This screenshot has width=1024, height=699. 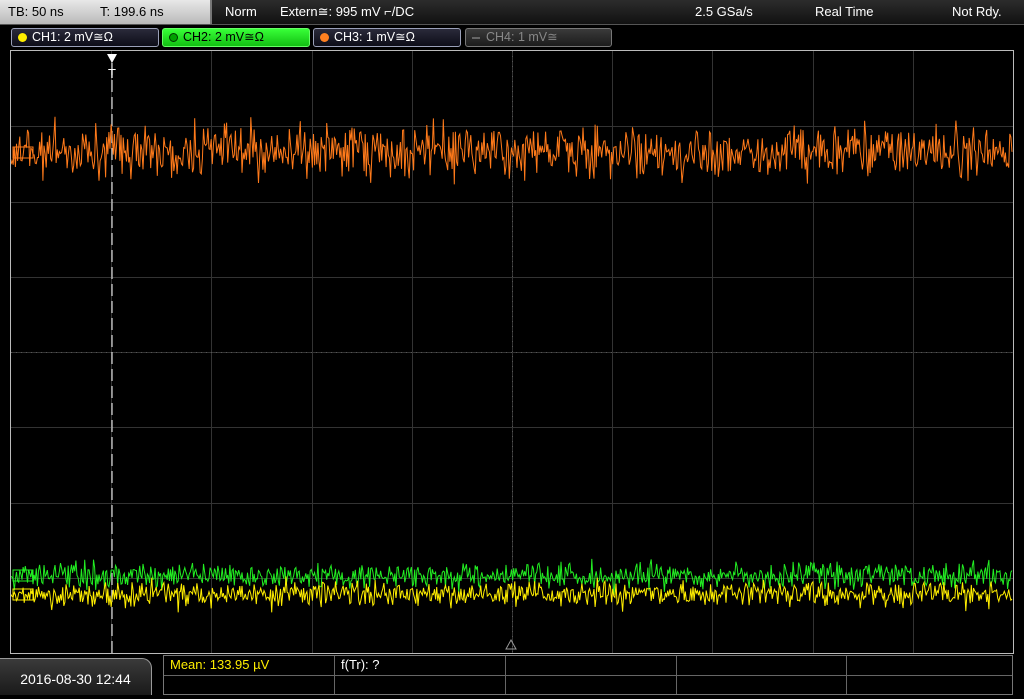 I want to click on trigger-marker-label: T, so click(x=112, y=73).